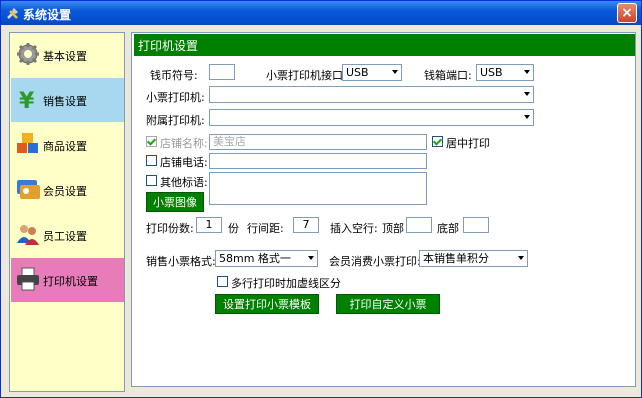 The height and width of the screenshot is (398, 642). I want to click on member-receipt-value: 本销售单积分, so click(456, 258).